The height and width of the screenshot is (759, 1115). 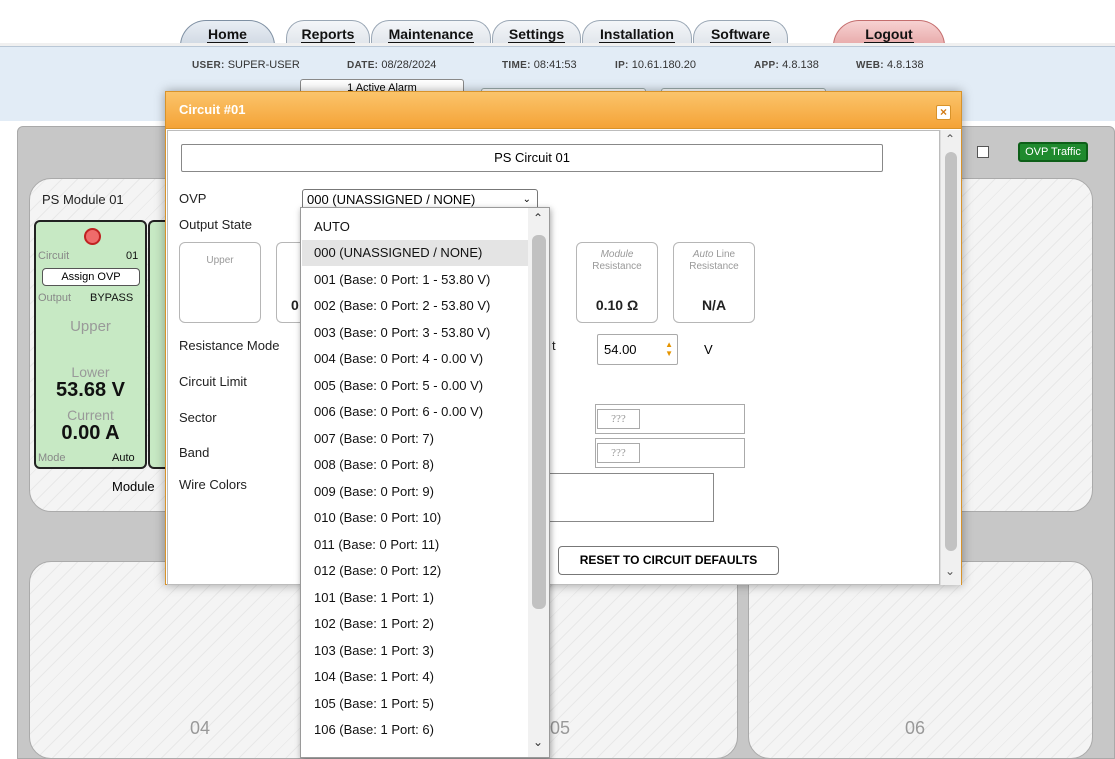 What do you see at coordinates (415, 439) in the screenshot?
I see `ovp-option: 007 (Base: 0 Port: 7)` at bounding box center [415, 439].